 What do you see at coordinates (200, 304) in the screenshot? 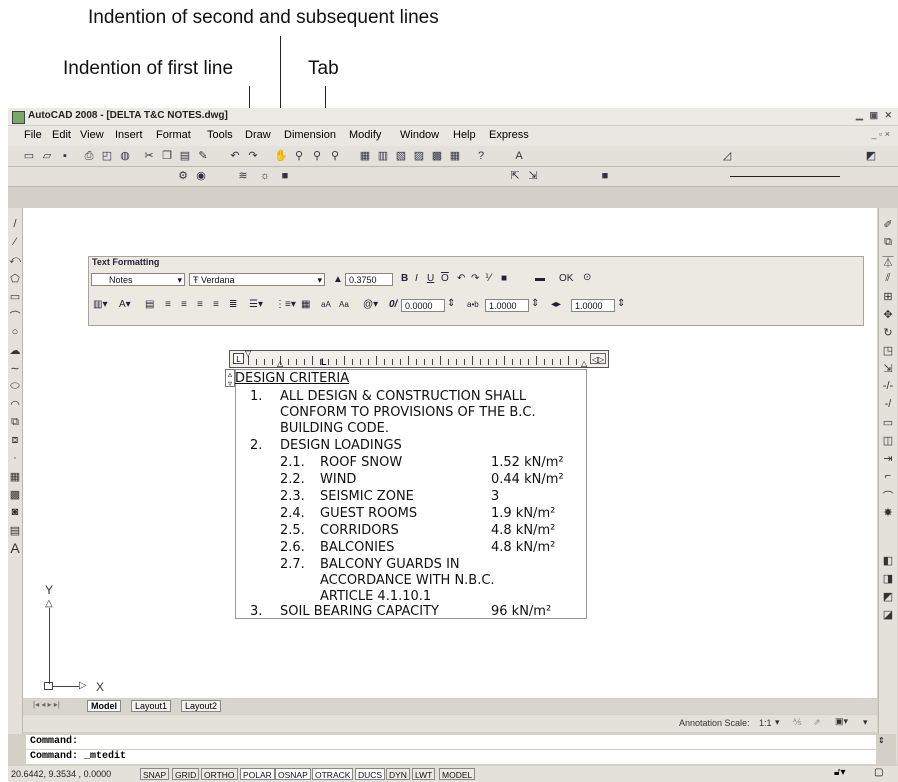
I see `align-right-icon: ≡` at bounding box center [200, 304].